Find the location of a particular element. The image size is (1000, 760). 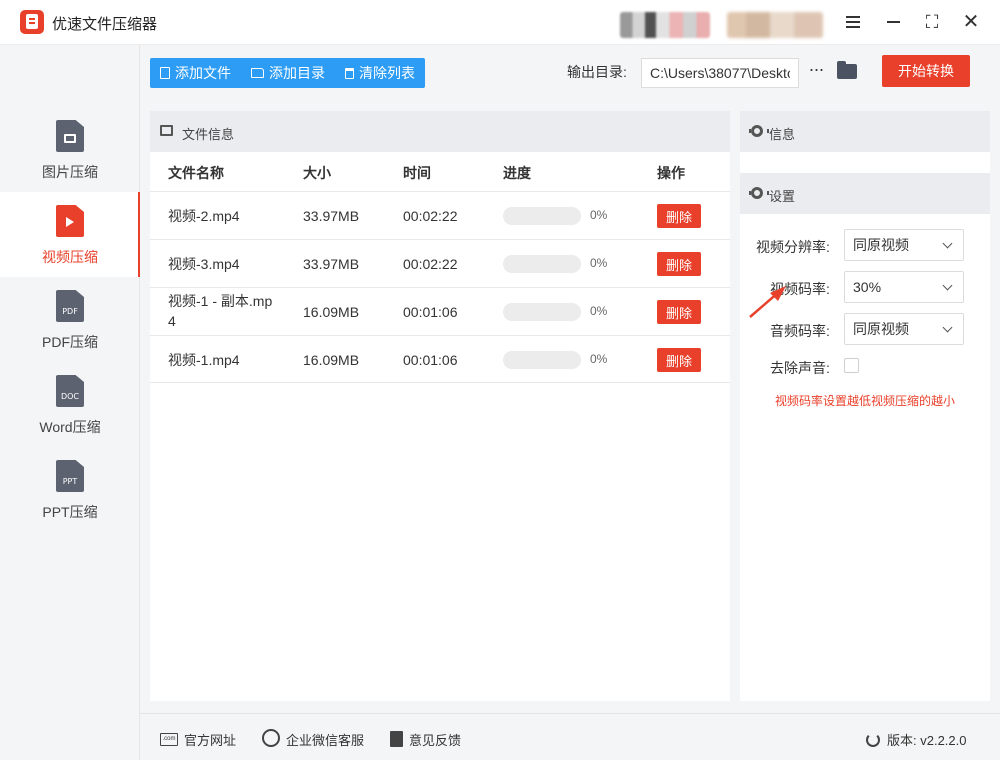

file-name: 视频-3.mp4 is located at coordinates (204, 264).